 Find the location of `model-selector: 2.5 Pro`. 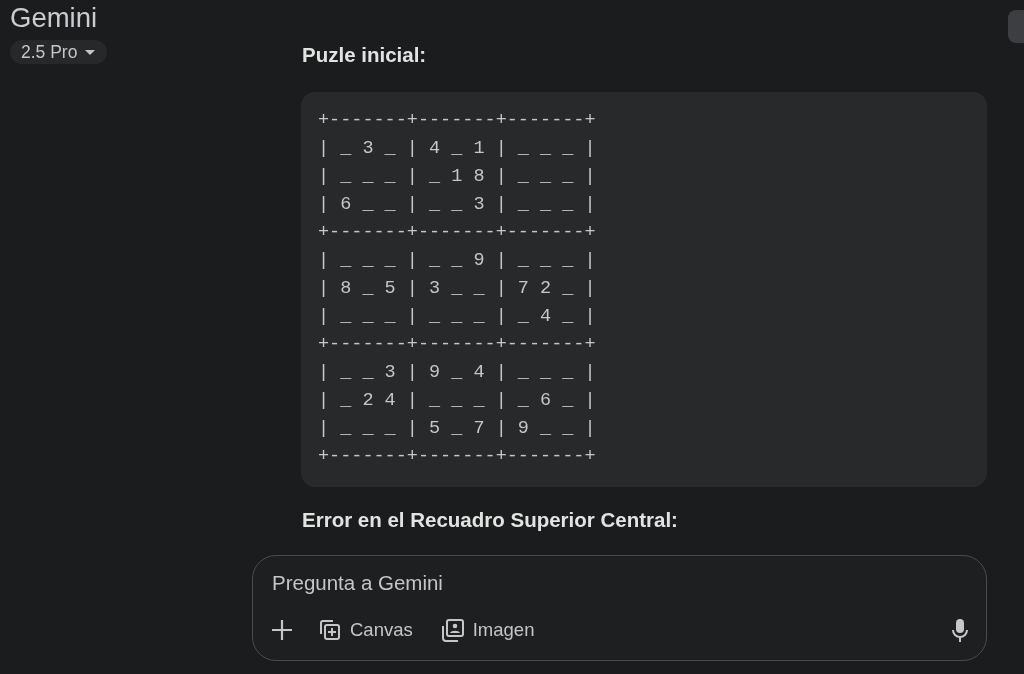

model-selector: 2.5 Pro is located at coordinates (59, 52).